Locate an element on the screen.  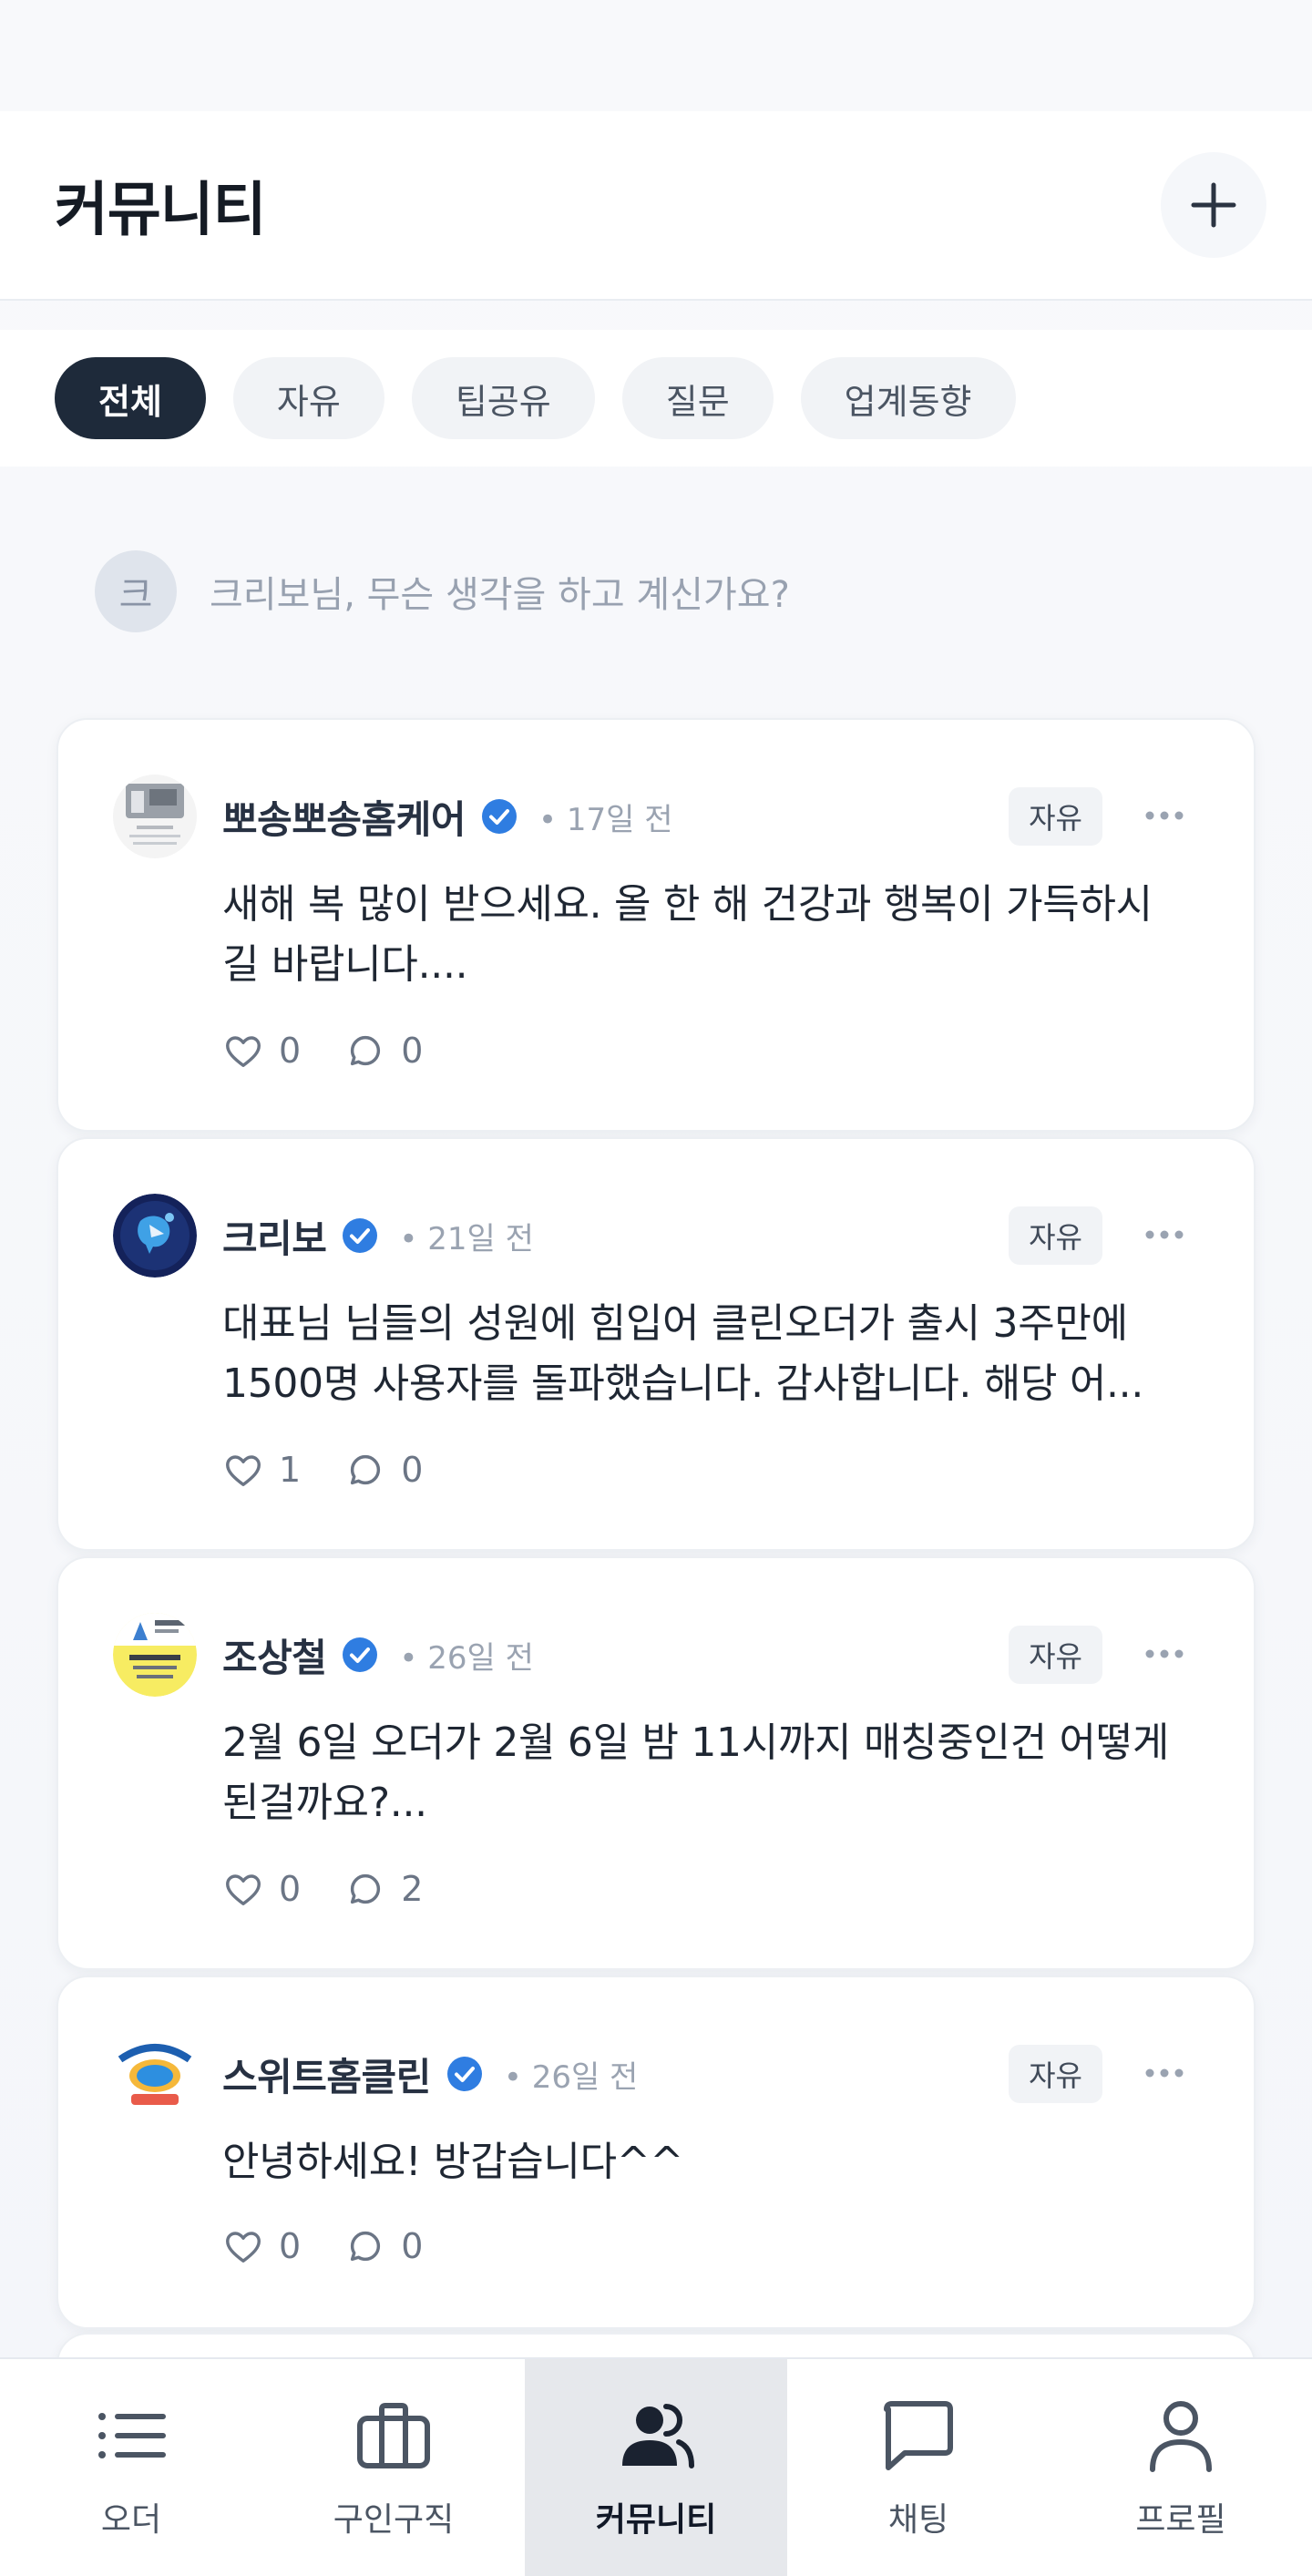
author-name: 뽀송뽀송홈케어 is located at coordinates (344, 817).